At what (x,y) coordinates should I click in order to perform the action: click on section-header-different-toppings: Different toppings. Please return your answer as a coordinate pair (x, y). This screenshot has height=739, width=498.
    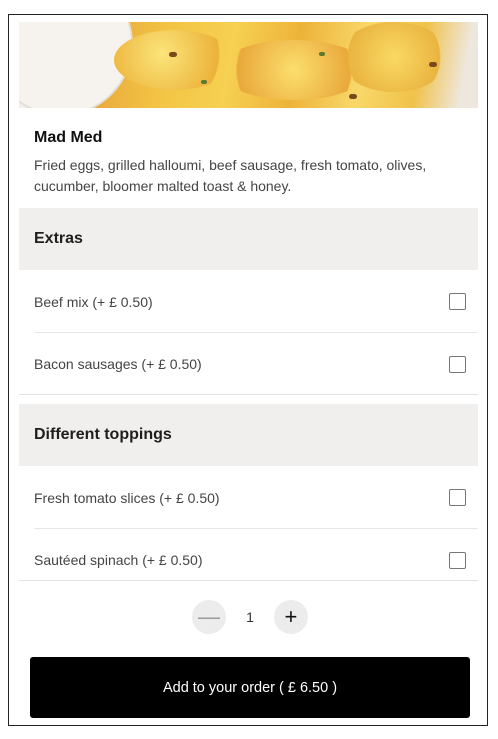
    Looking at the image, I should click on (248, 435).